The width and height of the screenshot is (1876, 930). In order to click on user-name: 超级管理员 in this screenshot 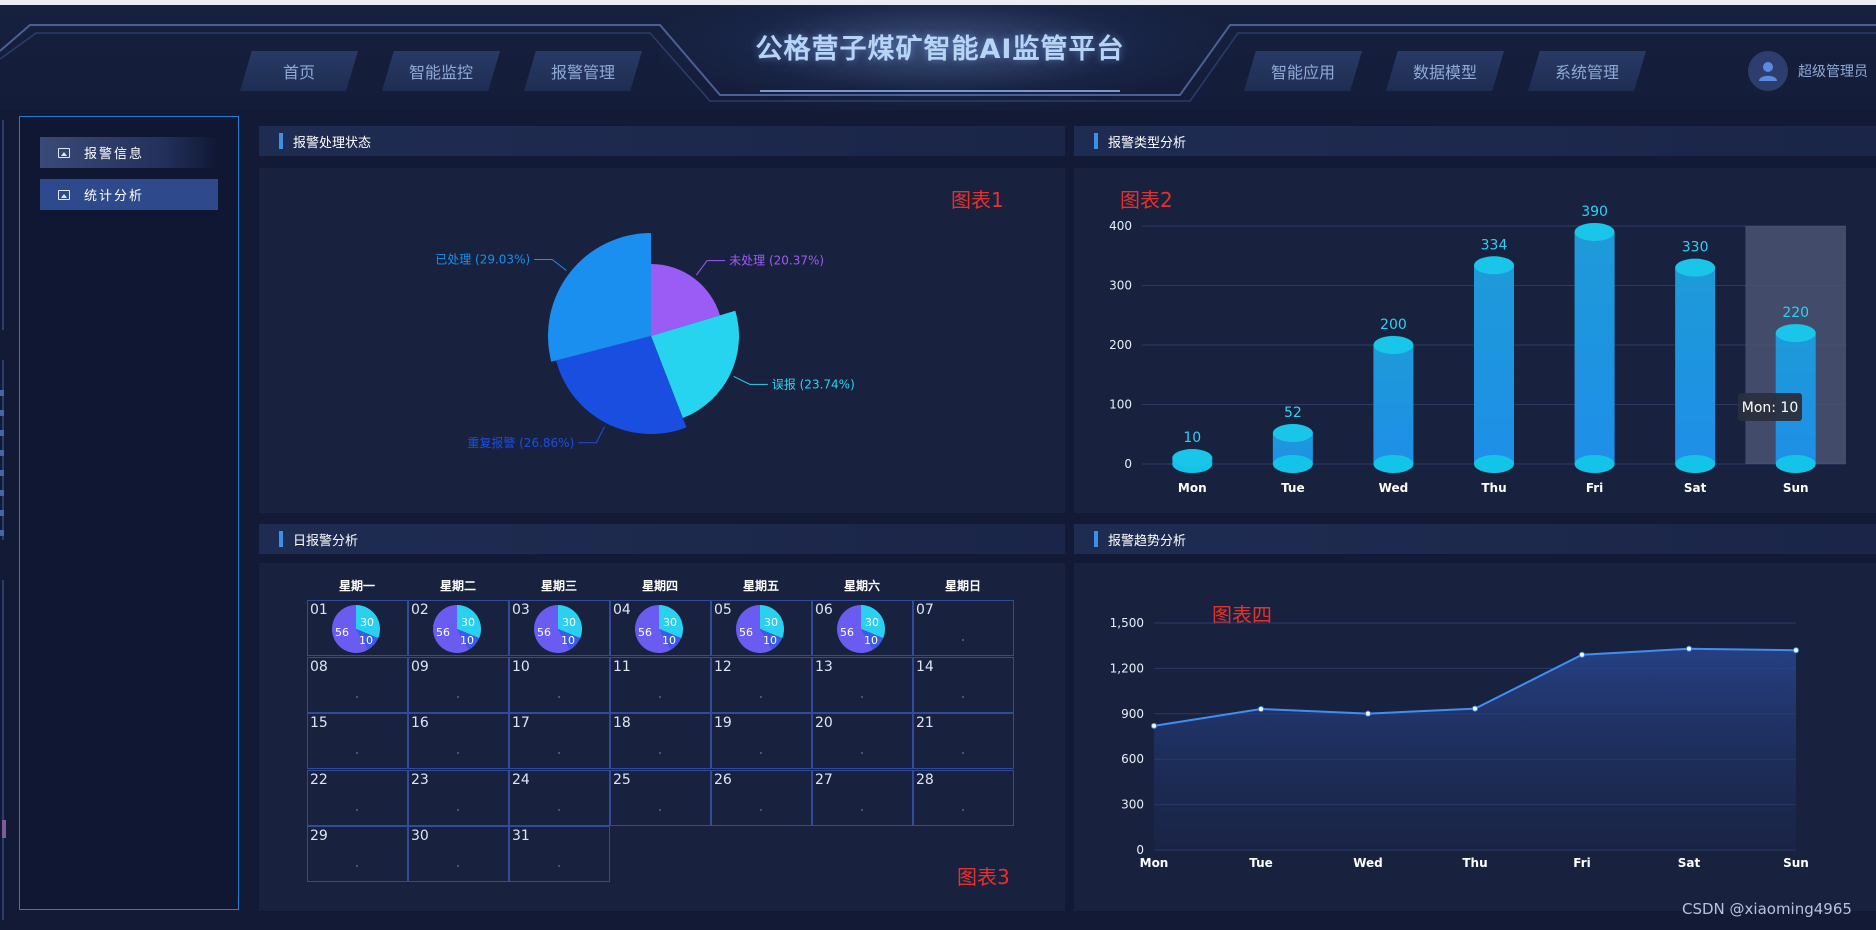, I will do `click(1833, 71)`.